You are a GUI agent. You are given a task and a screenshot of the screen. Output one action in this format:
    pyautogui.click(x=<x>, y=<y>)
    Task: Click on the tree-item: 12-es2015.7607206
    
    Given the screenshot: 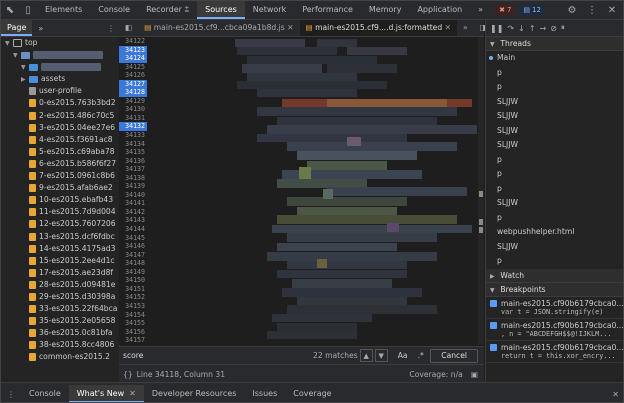 What is the action you would take?
    pyautogui.click(x=60, y=224)
    